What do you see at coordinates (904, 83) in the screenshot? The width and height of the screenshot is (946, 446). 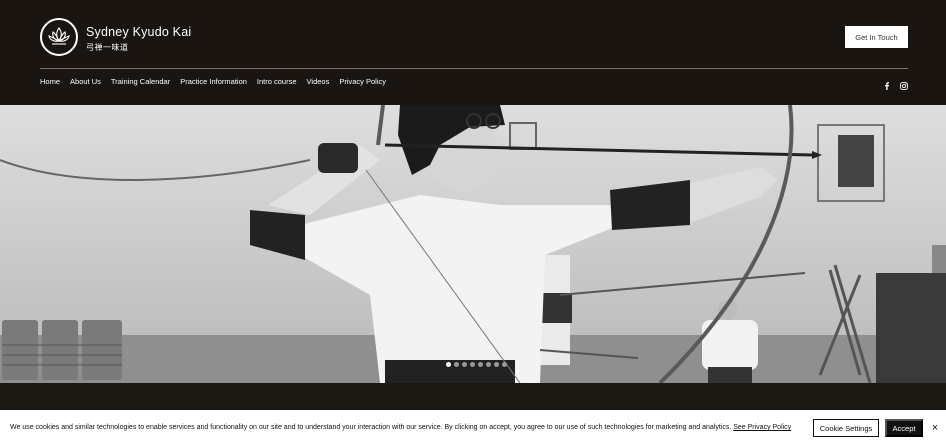 I see `instagram-icon` at bounding box center [904, 83].